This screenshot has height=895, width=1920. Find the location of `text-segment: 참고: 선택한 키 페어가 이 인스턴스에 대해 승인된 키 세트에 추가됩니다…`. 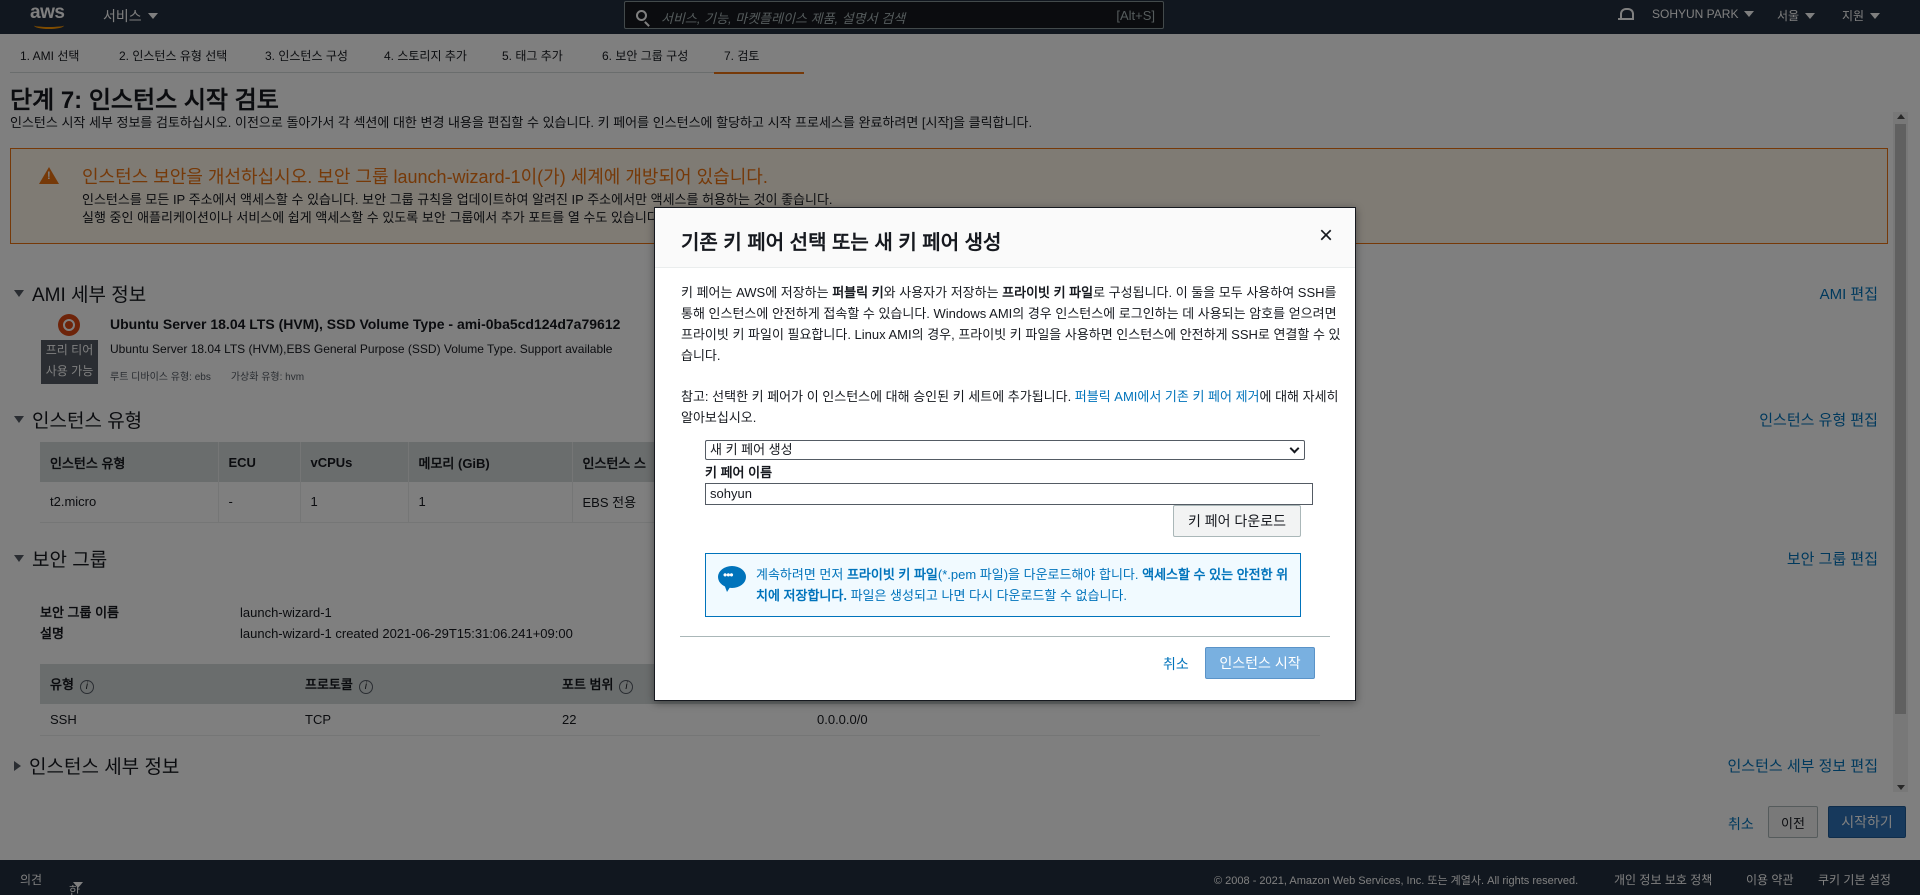

text-segment: 참고: 선택한 키 페어가 이 인스턴스에 대해 승인된 키 세트에 추가됩니다… is located at coordinates (878, 396).